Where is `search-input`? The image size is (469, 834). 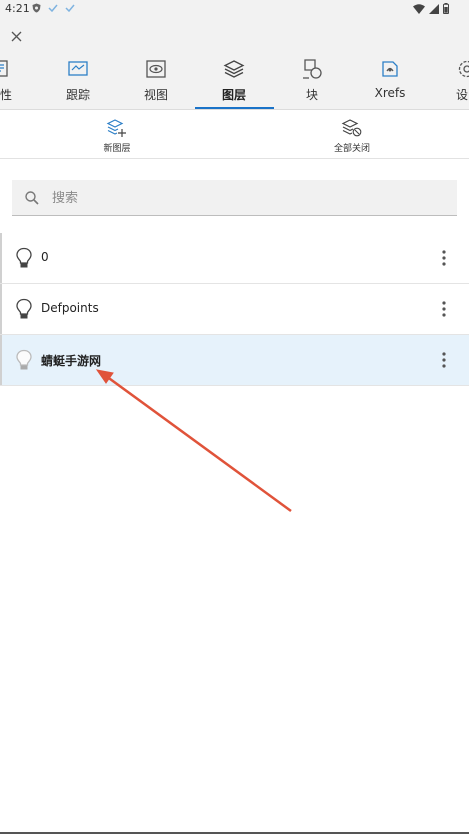
search-input is located at coordinates (247, 198).